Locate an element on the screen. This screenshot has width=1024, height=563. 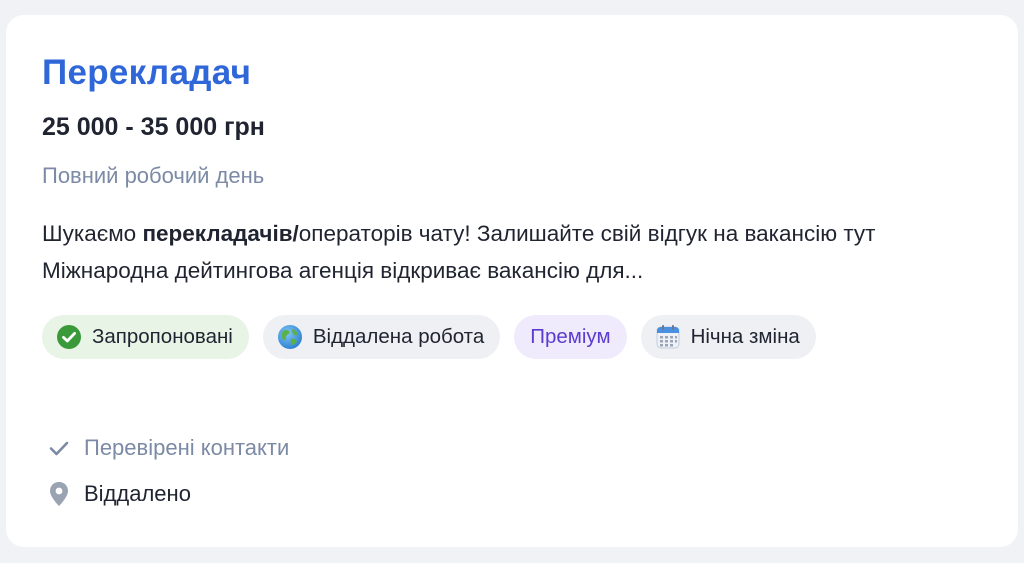
verified-contacts-label: Перевірені контакти is located at coordinates (187, 447).